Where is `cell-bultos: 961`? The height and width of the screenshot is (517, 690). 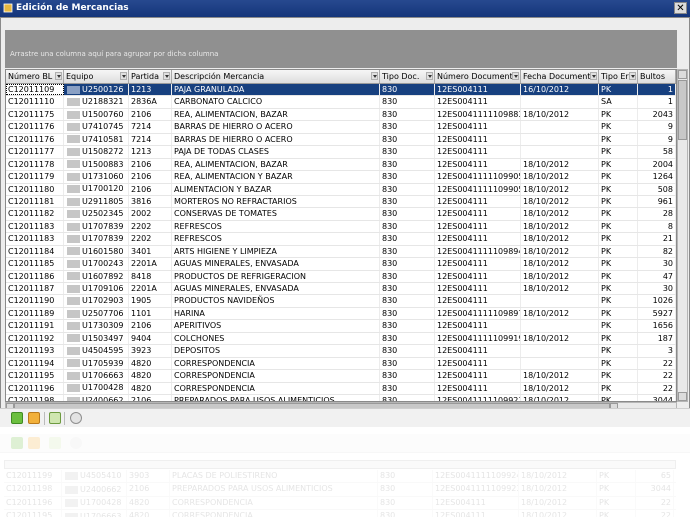
cell-bultos: 961 is located at coordinates (657, 201).